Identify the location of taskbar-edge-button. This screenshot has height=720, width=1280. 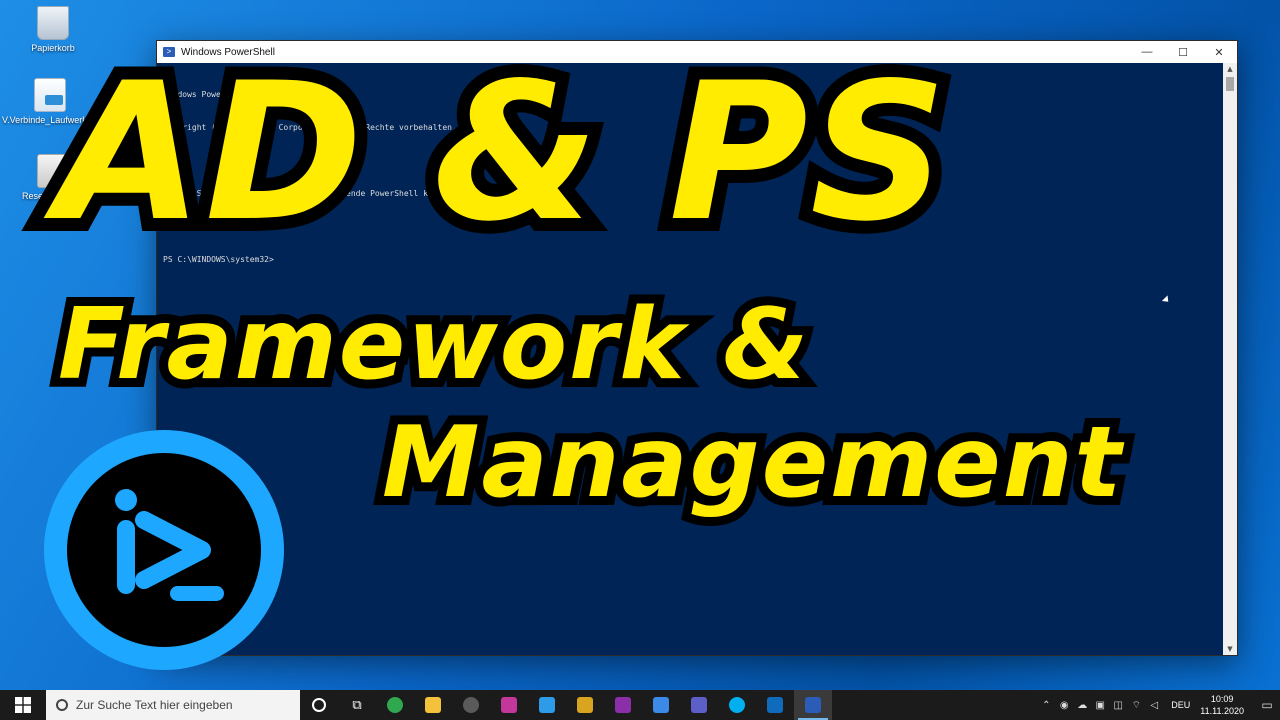
(395, 705).